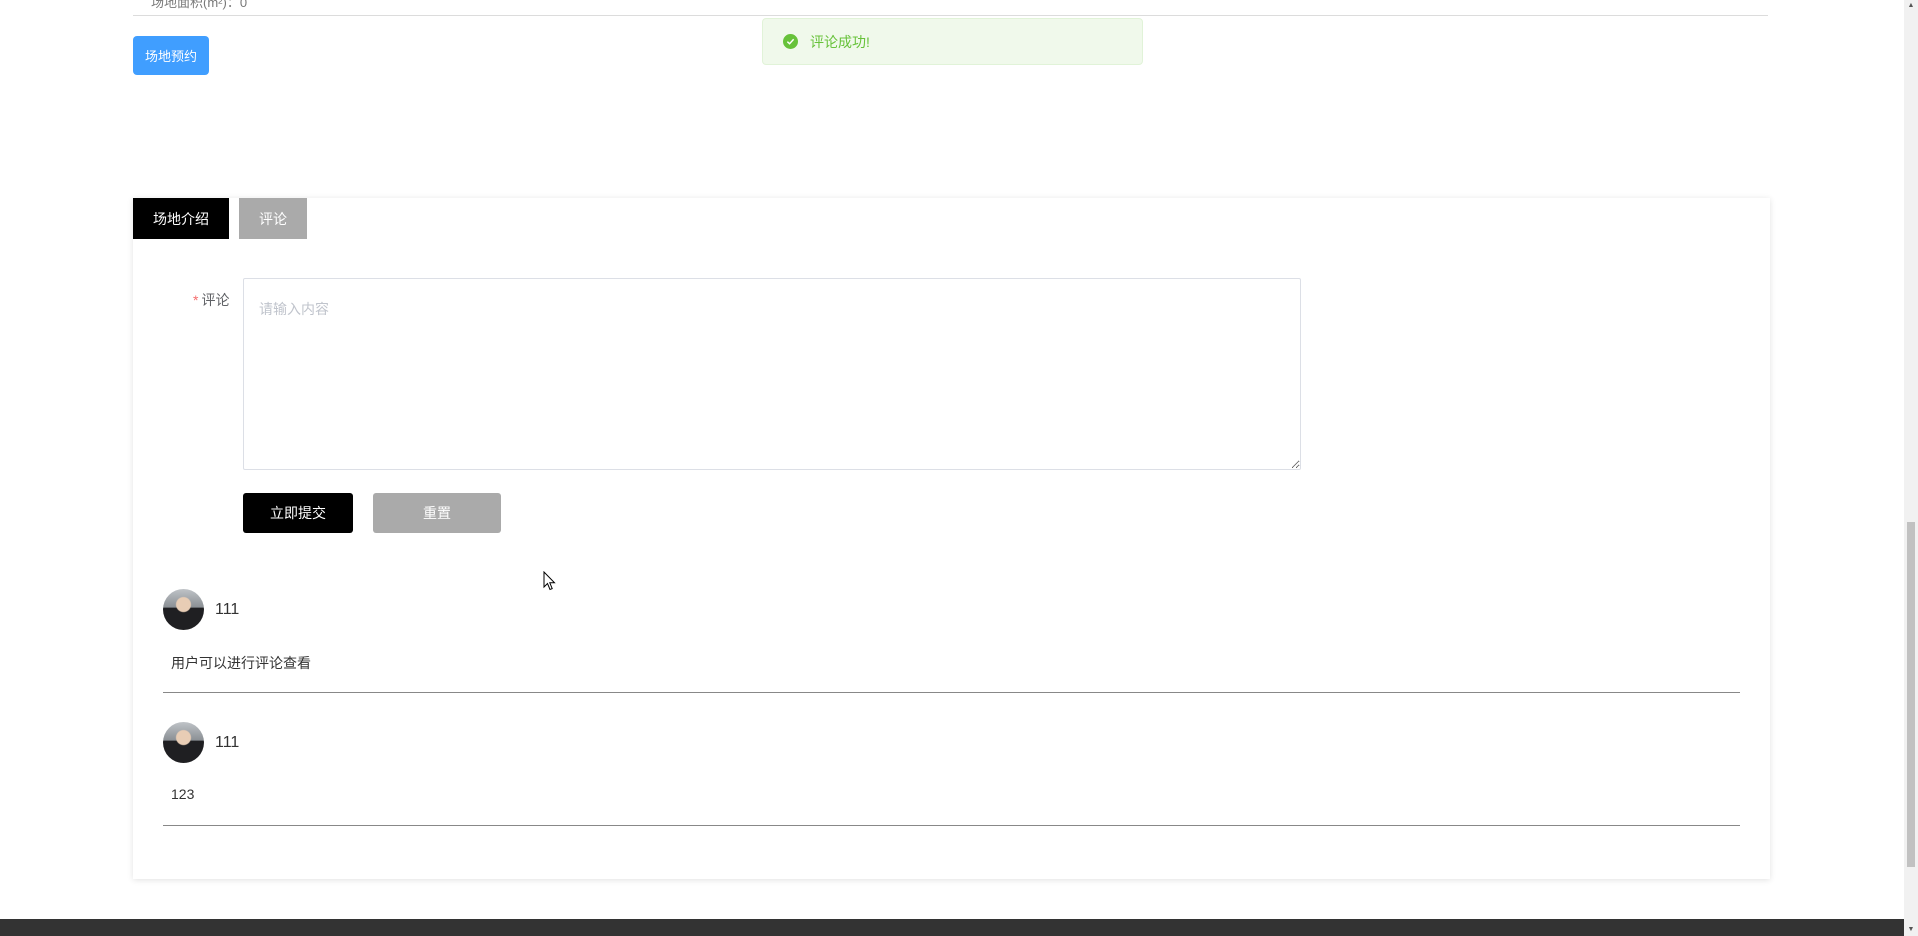  What do you see at coordinates (437, 513) in the screenshot?
I see `reset-button: 重置` at bounding box center [437, 513].